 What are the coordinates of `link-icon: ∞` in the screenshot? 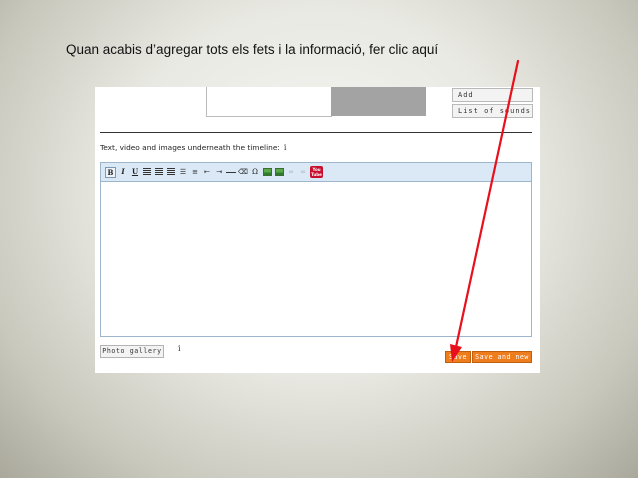 It's located at (291, 172).